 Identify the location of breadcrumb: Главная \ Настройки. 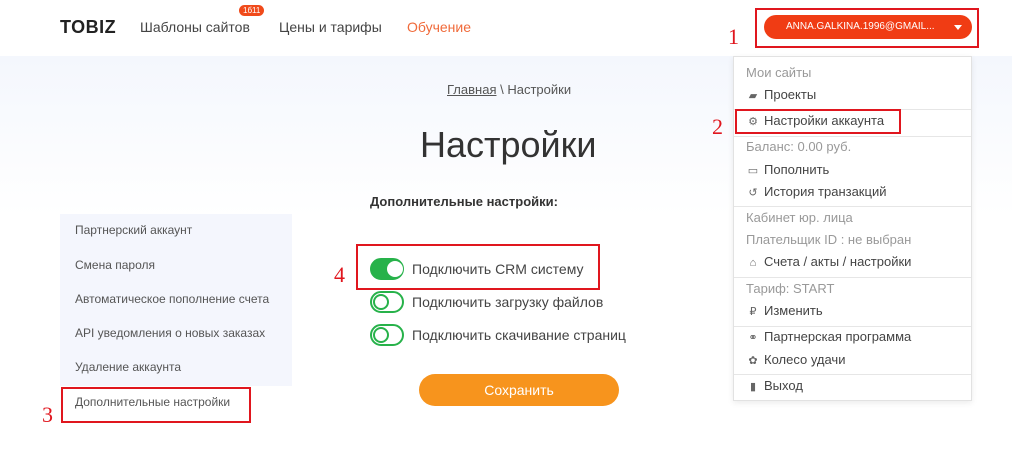
(509, 89).